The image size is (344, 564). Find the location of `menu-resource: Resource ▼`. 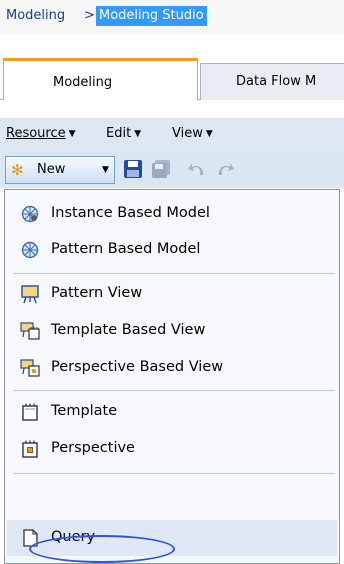

menu-resource: Resource ▼ is located at coordinates (41, 133).